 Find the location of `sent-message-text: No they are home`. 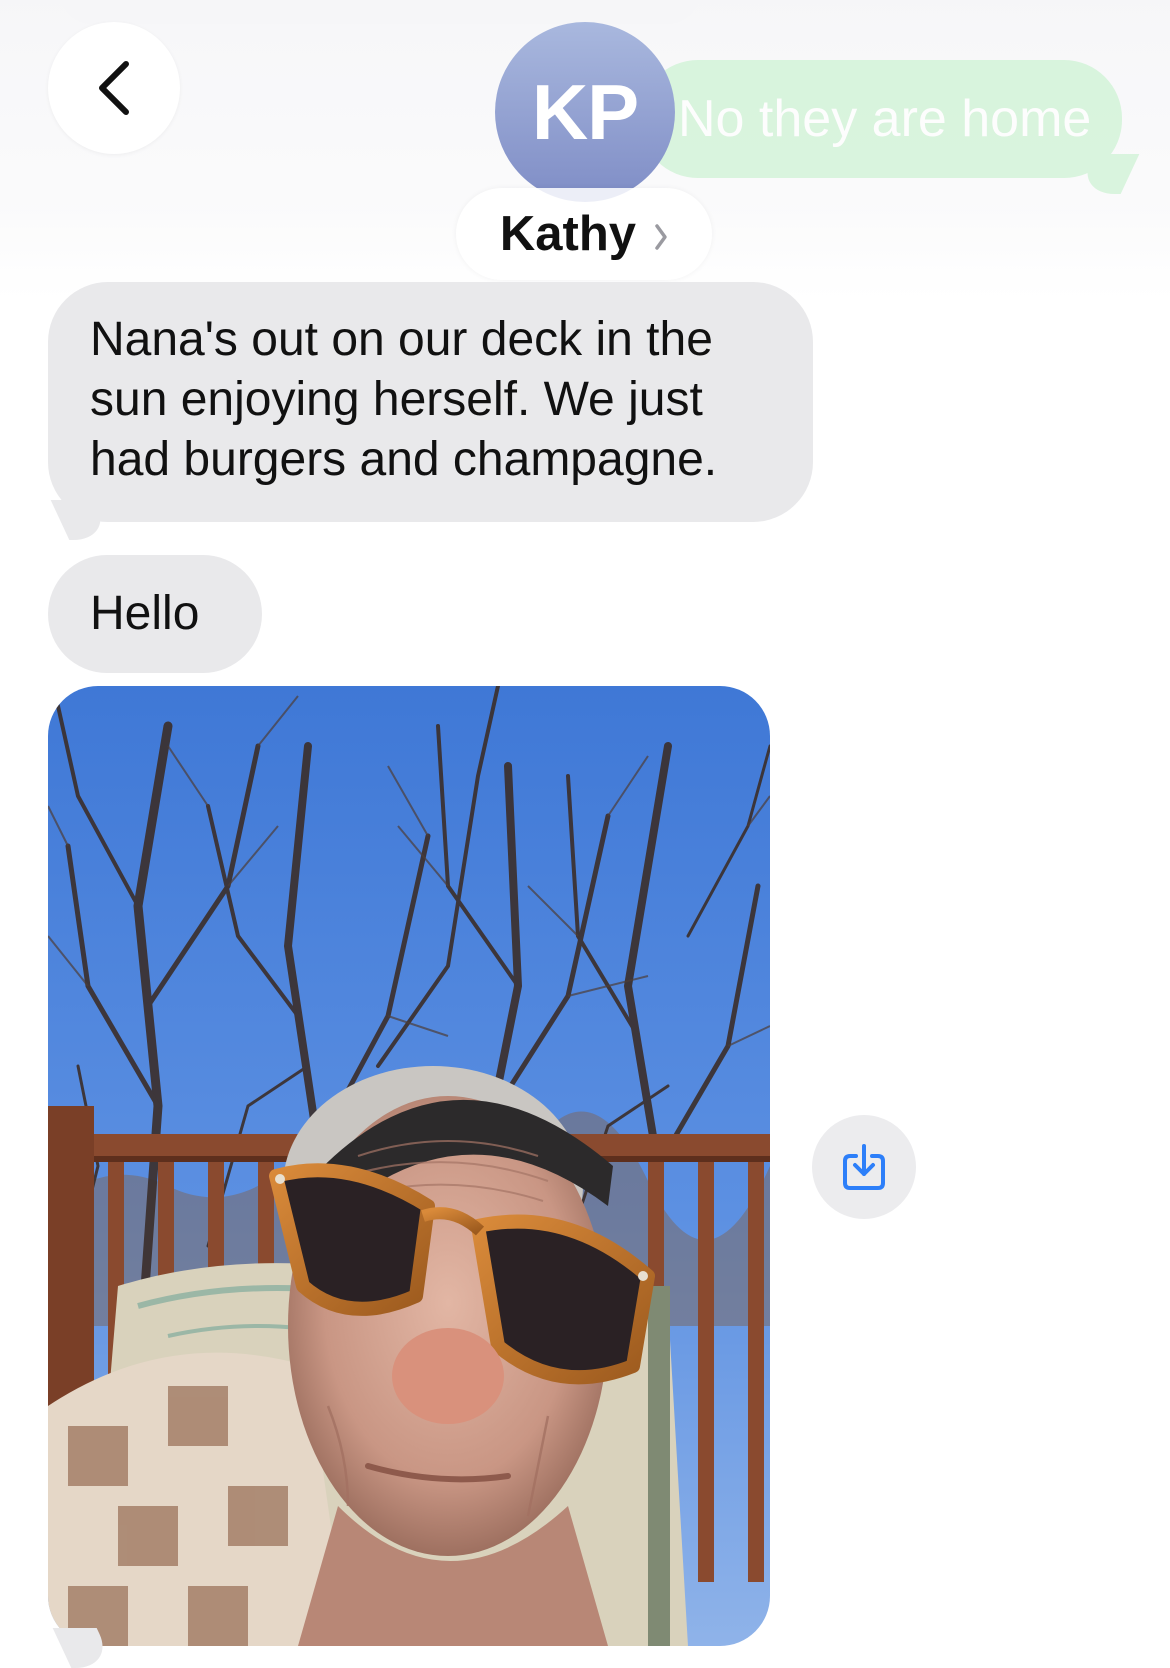

sent-message-text: No they are home is located at coordinates (885, 119).